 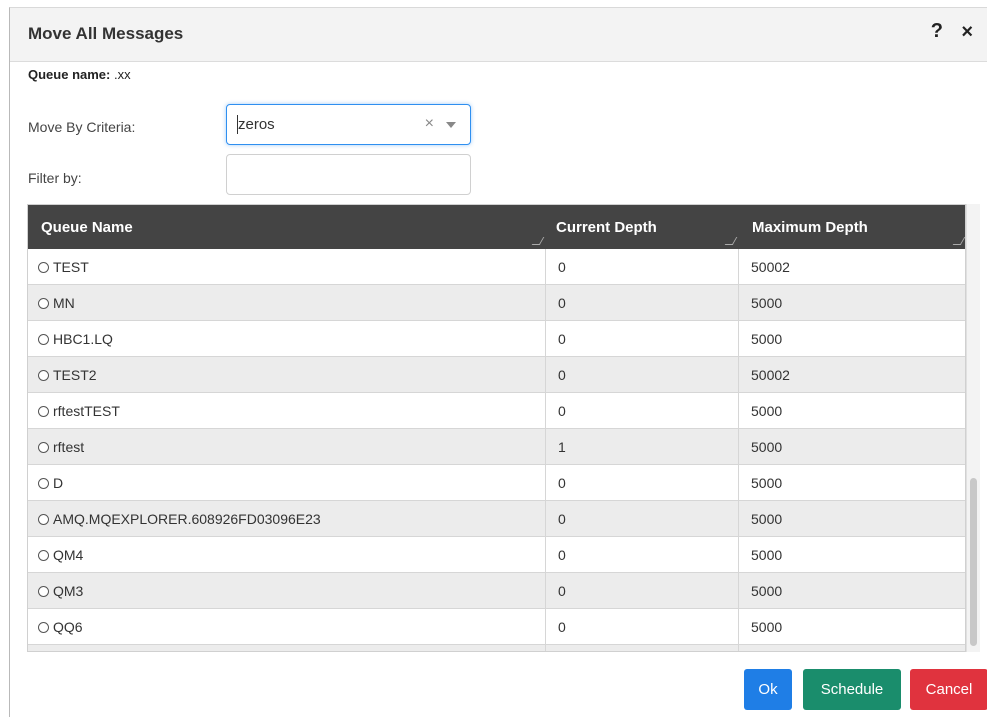 What do you see at coordinates (64, 303) in the screenshot?
I see `queue-name-text: MN` at bounding box center [64, 303].